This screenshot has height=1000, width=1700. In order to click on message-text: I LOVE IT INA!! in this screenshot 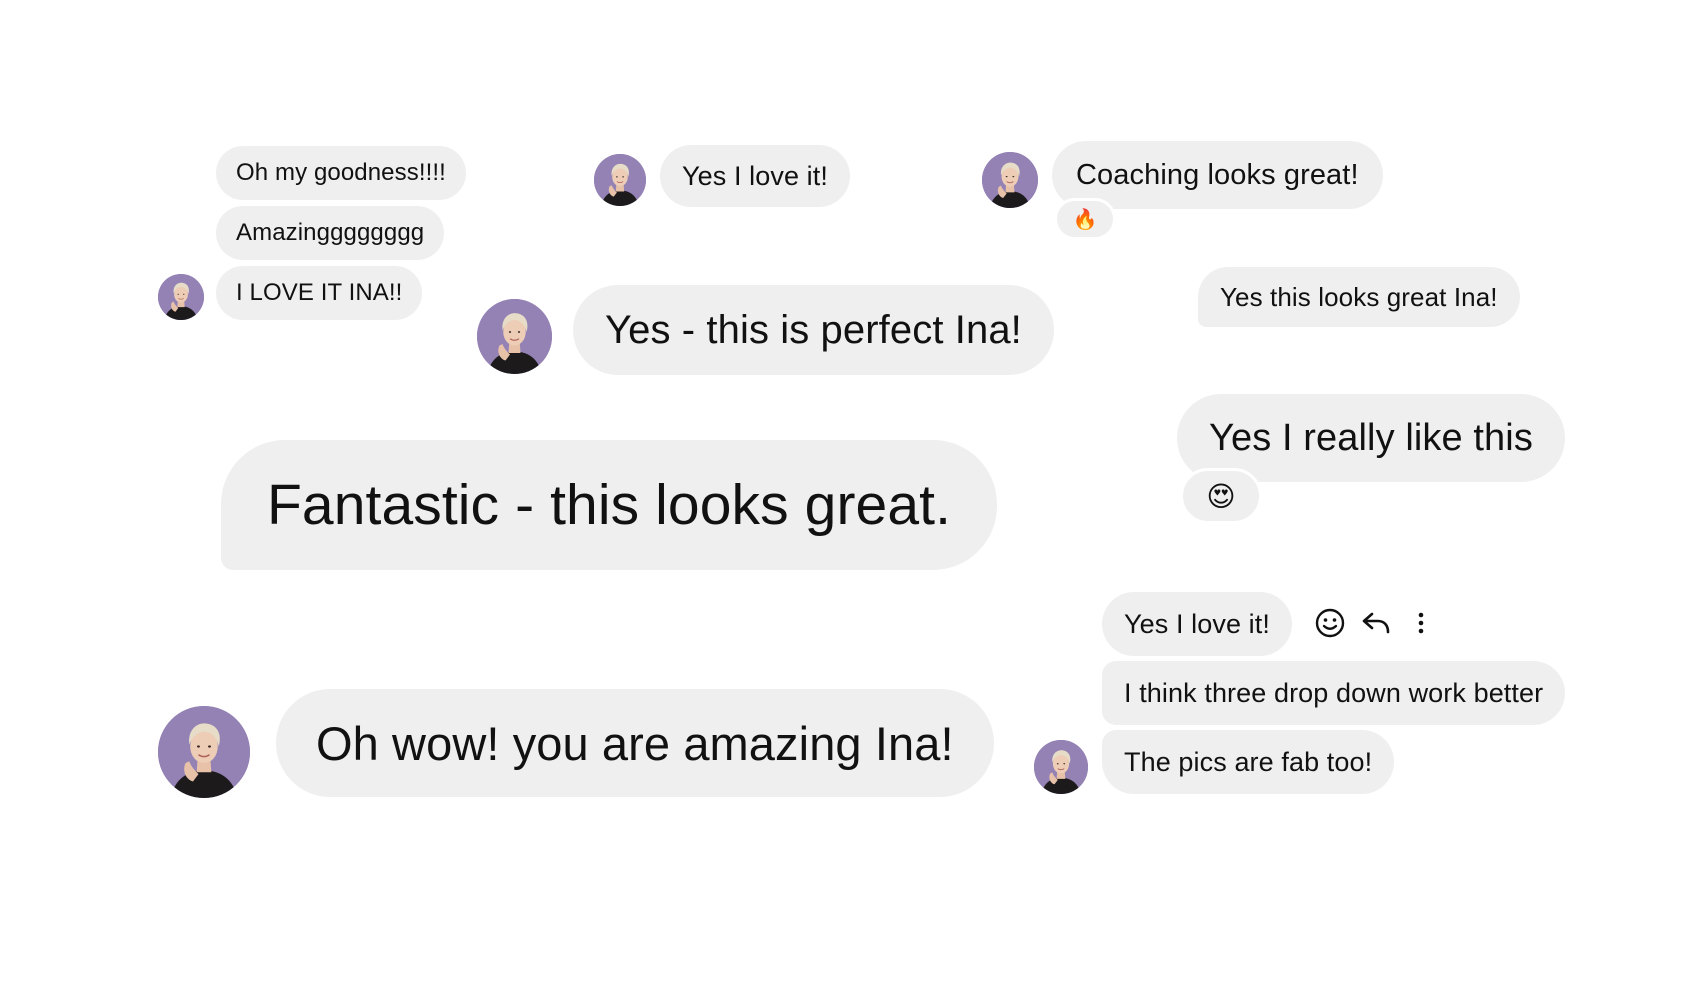, I will do `click(319, 292)`.